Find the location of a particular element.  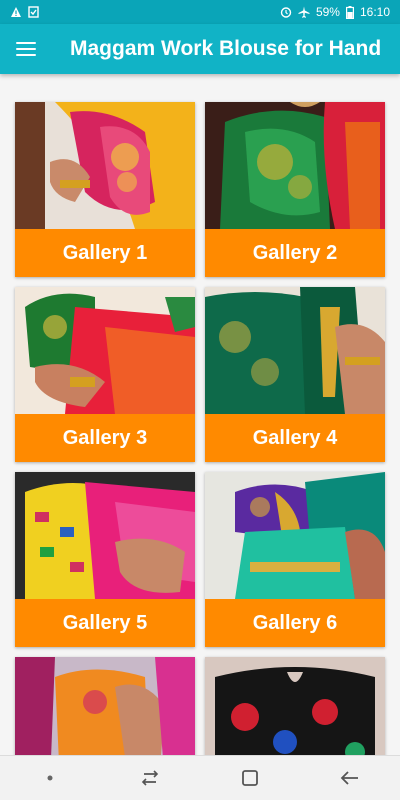

clipboard-check-icon is located at coordinates (33, 12).